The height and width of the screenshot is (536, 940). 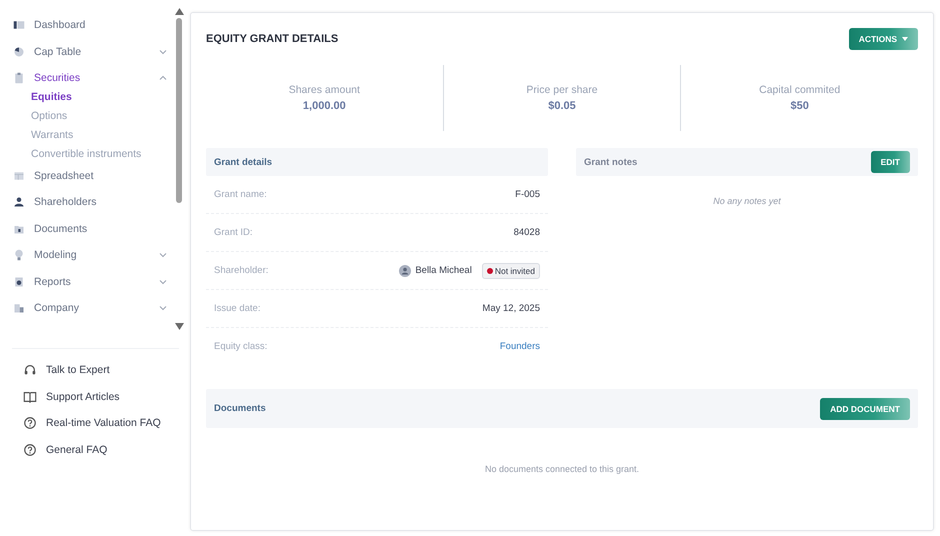 What do you see at coordinates (443, 270) in the screenshot?
I see `shareholder-name: Bella Micheal` at bounding box center [443, 270].